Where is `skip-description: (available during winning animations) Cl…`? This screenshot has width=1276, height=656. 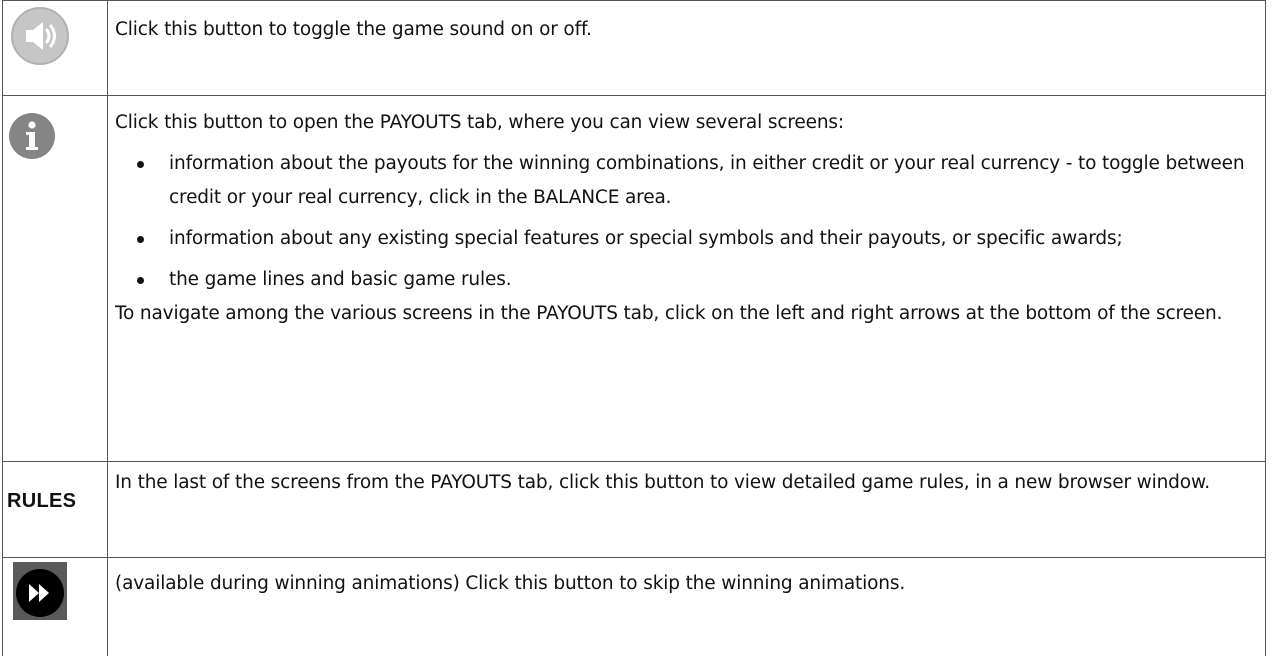
skip-description: (available during winning animations) Cl… is located at coordinates (685, 579).